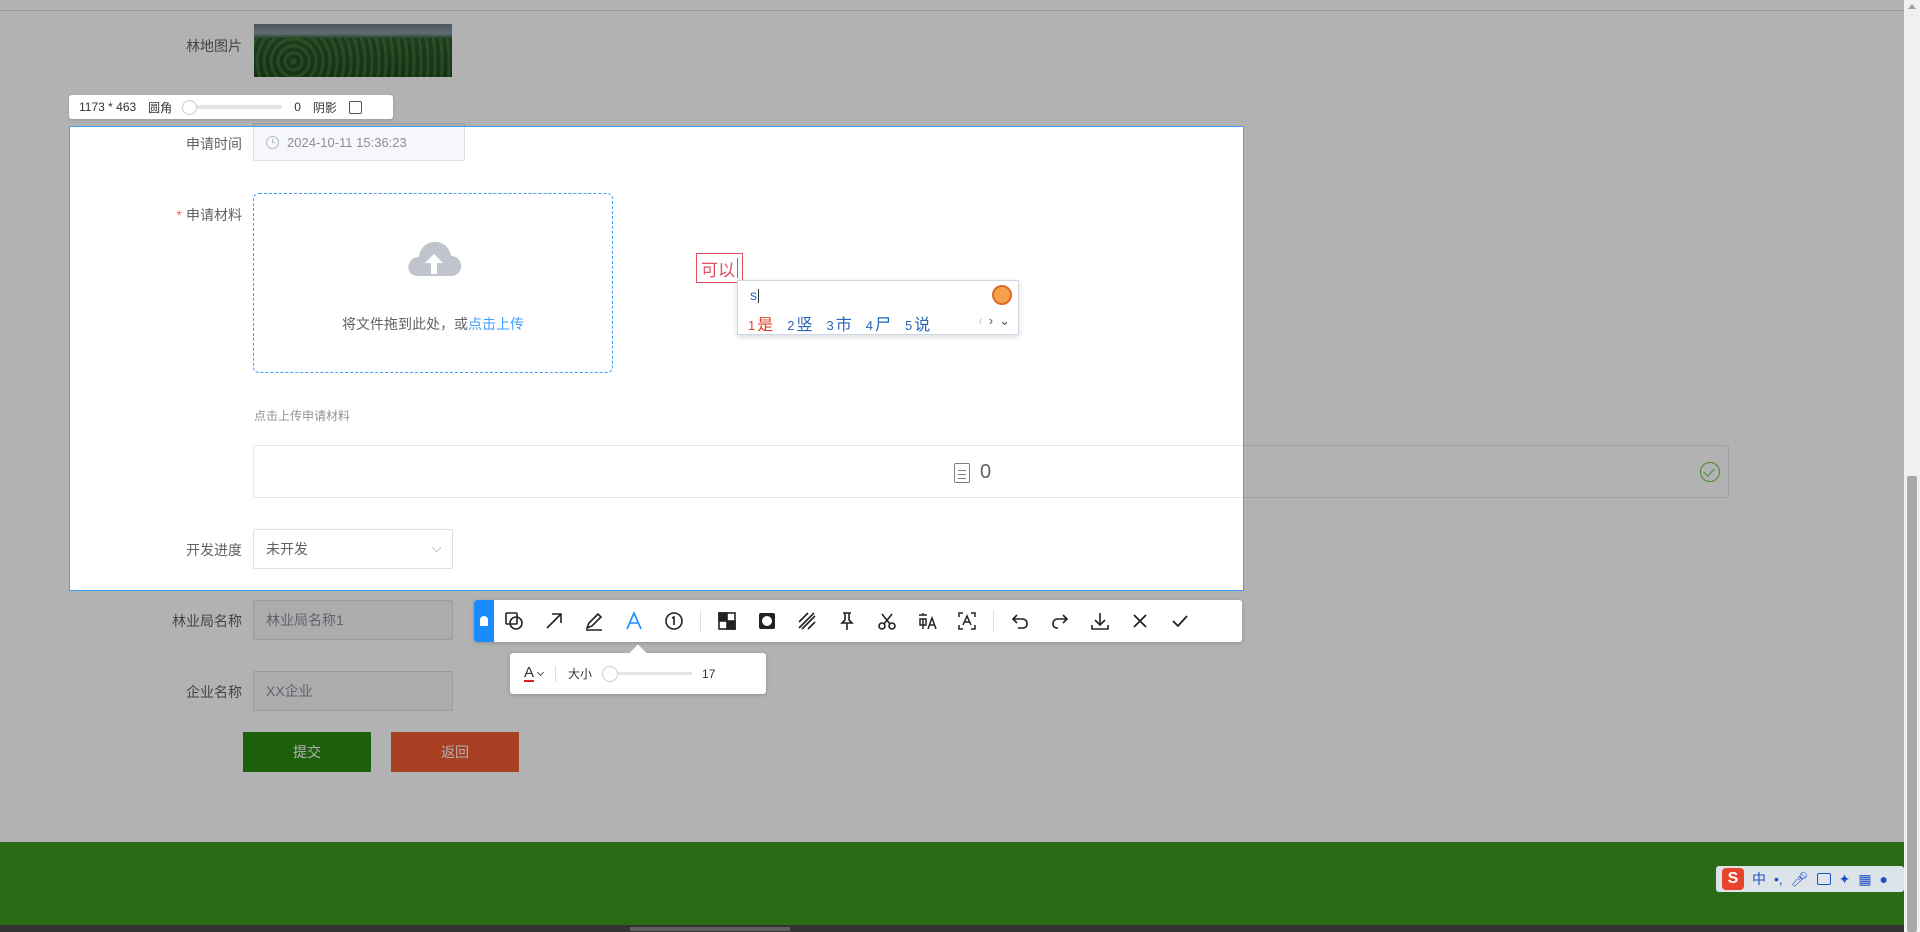  I want to click on pin-top-icon, so click(847, 621).